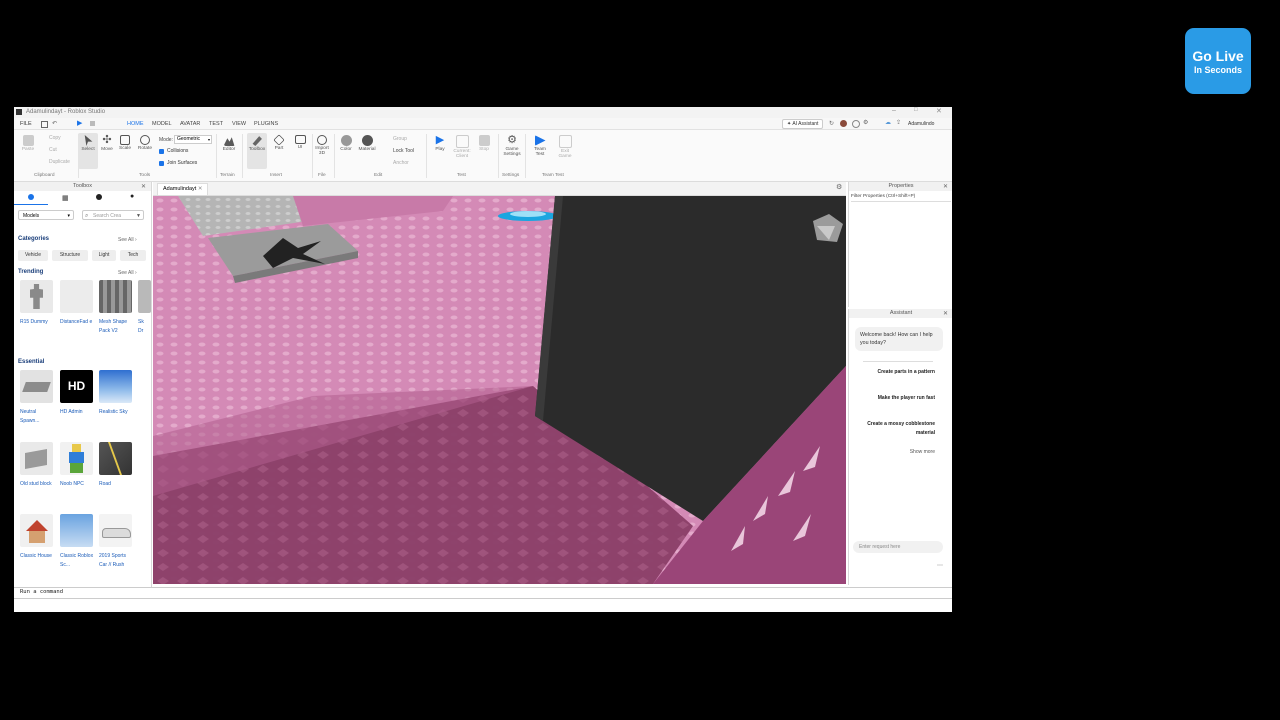 This screenshot has height=720, width=1280. I want to click on play-button: ▶ Play, so click(440, 143).